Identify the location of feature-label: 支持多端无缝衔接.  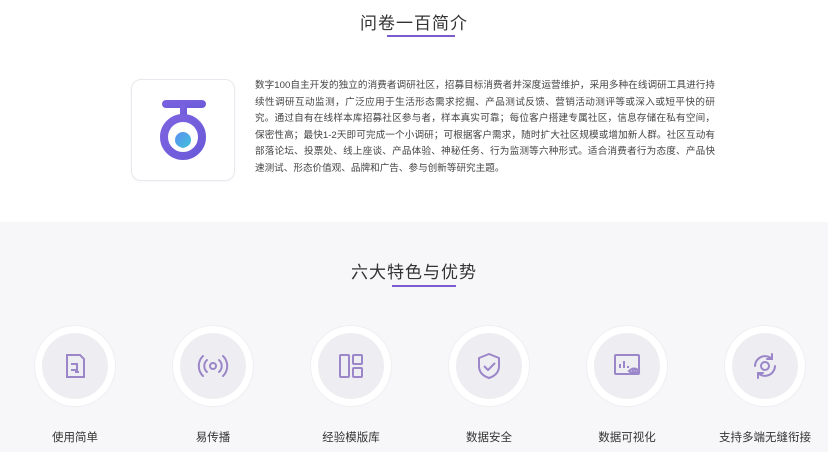
(765, 438).